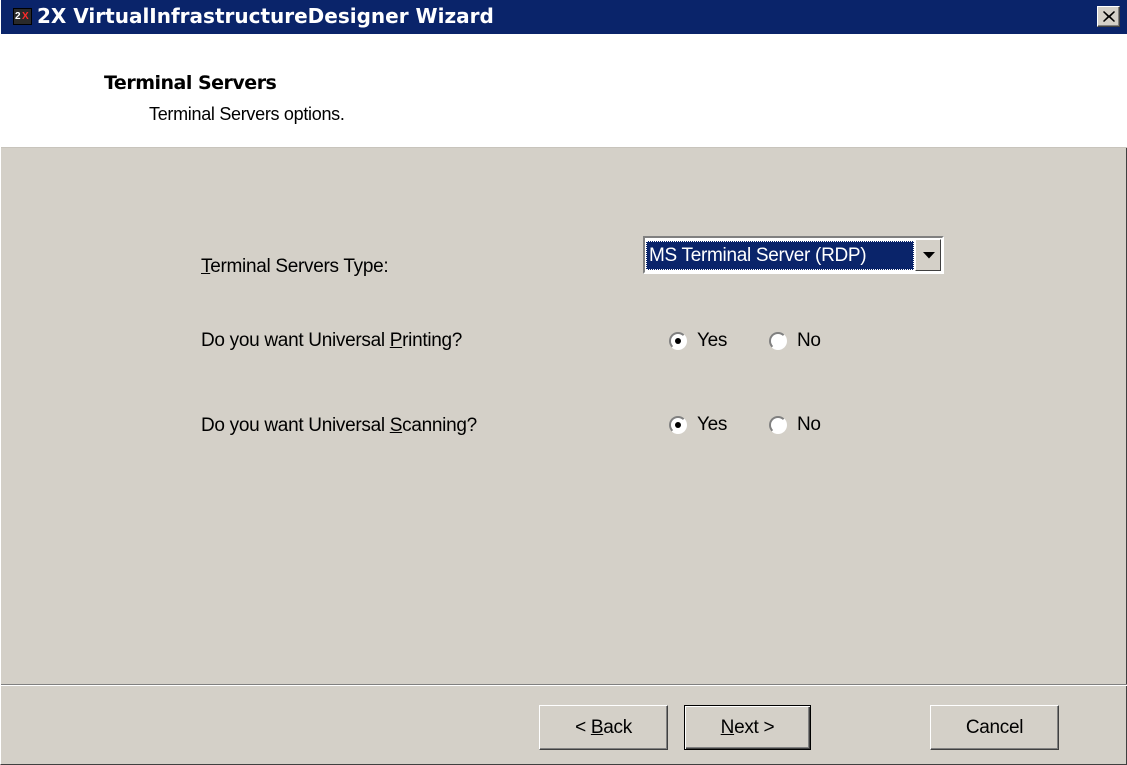 Image resolution: width=1127 pixels, height=765 pixels. What do you see at coordinates (583, 727) in the screenshot?
I see `back-button-prefix: <` at bounding box center [583, 727].